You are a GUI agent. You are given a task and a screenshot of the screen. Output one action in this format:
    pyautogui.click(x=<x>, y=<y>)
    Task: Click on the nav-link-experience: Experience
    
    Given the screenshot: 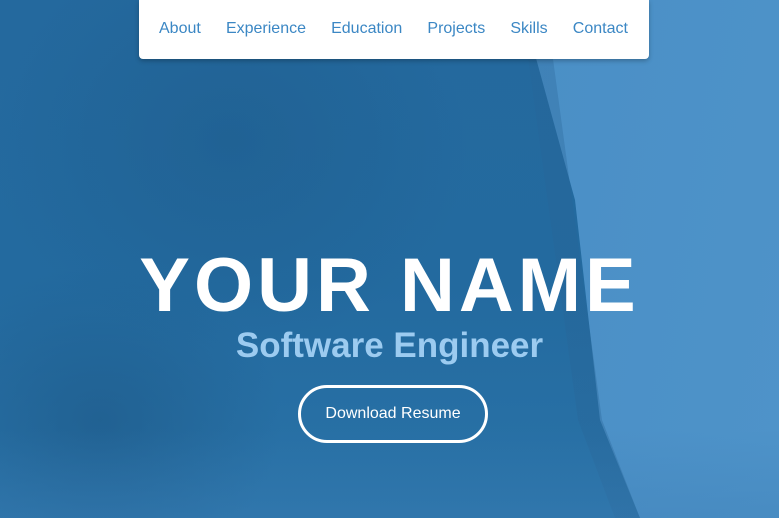 What is the action you would take?
    pyautogui.click(x=266, y=29)
    